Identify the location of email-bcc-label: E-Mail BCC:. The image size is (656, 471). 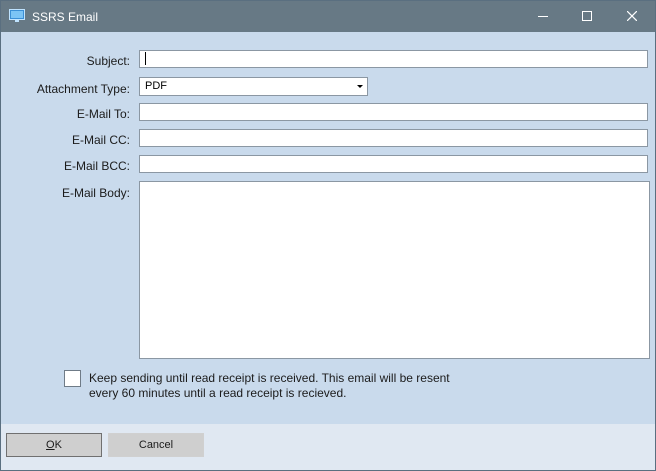
(96, 166).